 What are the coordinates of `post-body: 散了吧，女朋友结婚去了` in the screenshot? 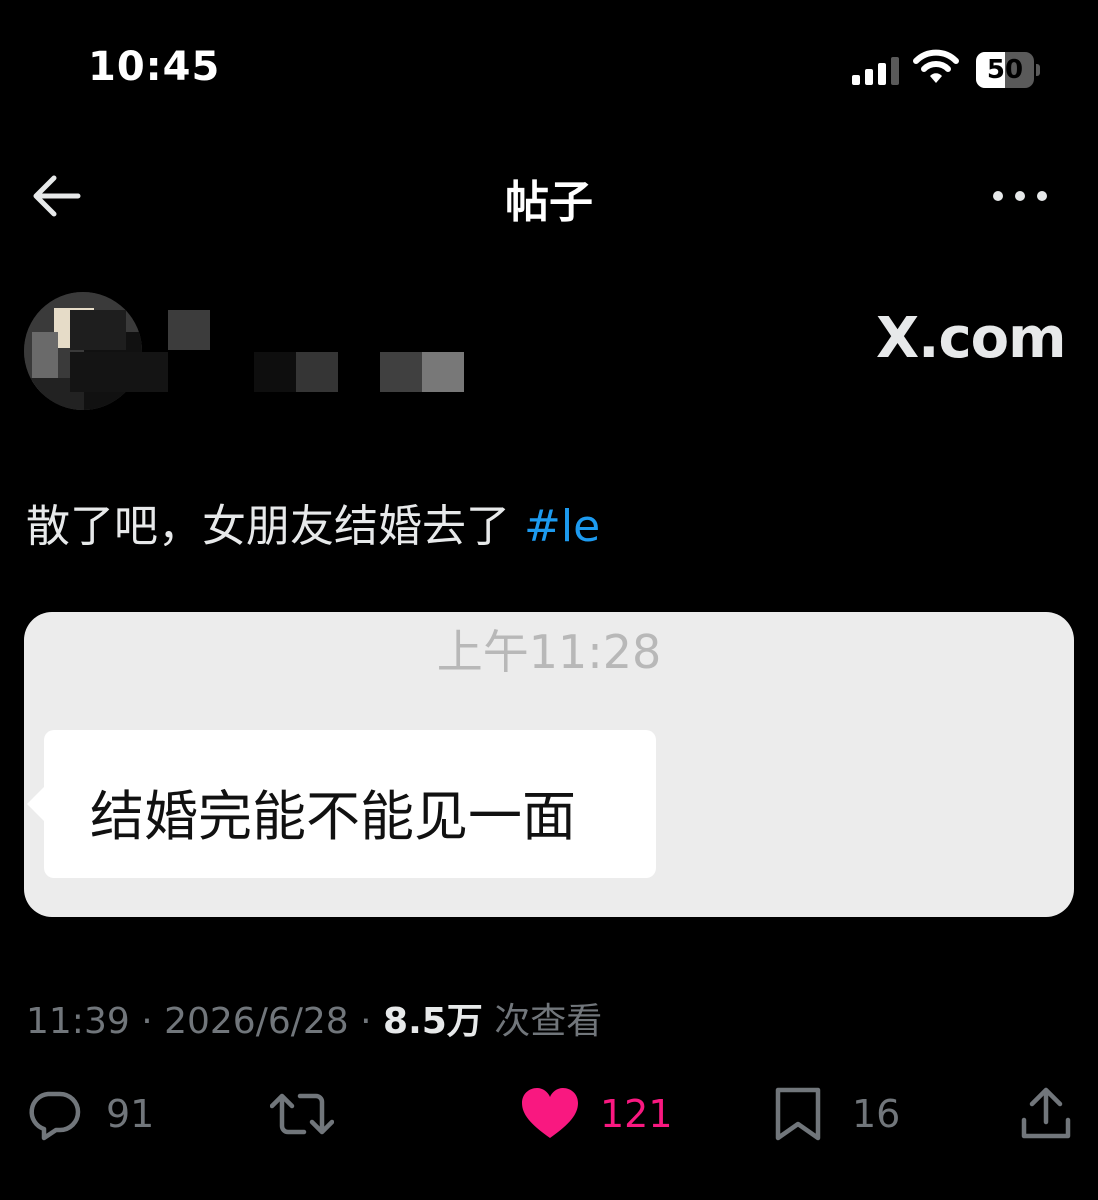 It's located at (268, 526).